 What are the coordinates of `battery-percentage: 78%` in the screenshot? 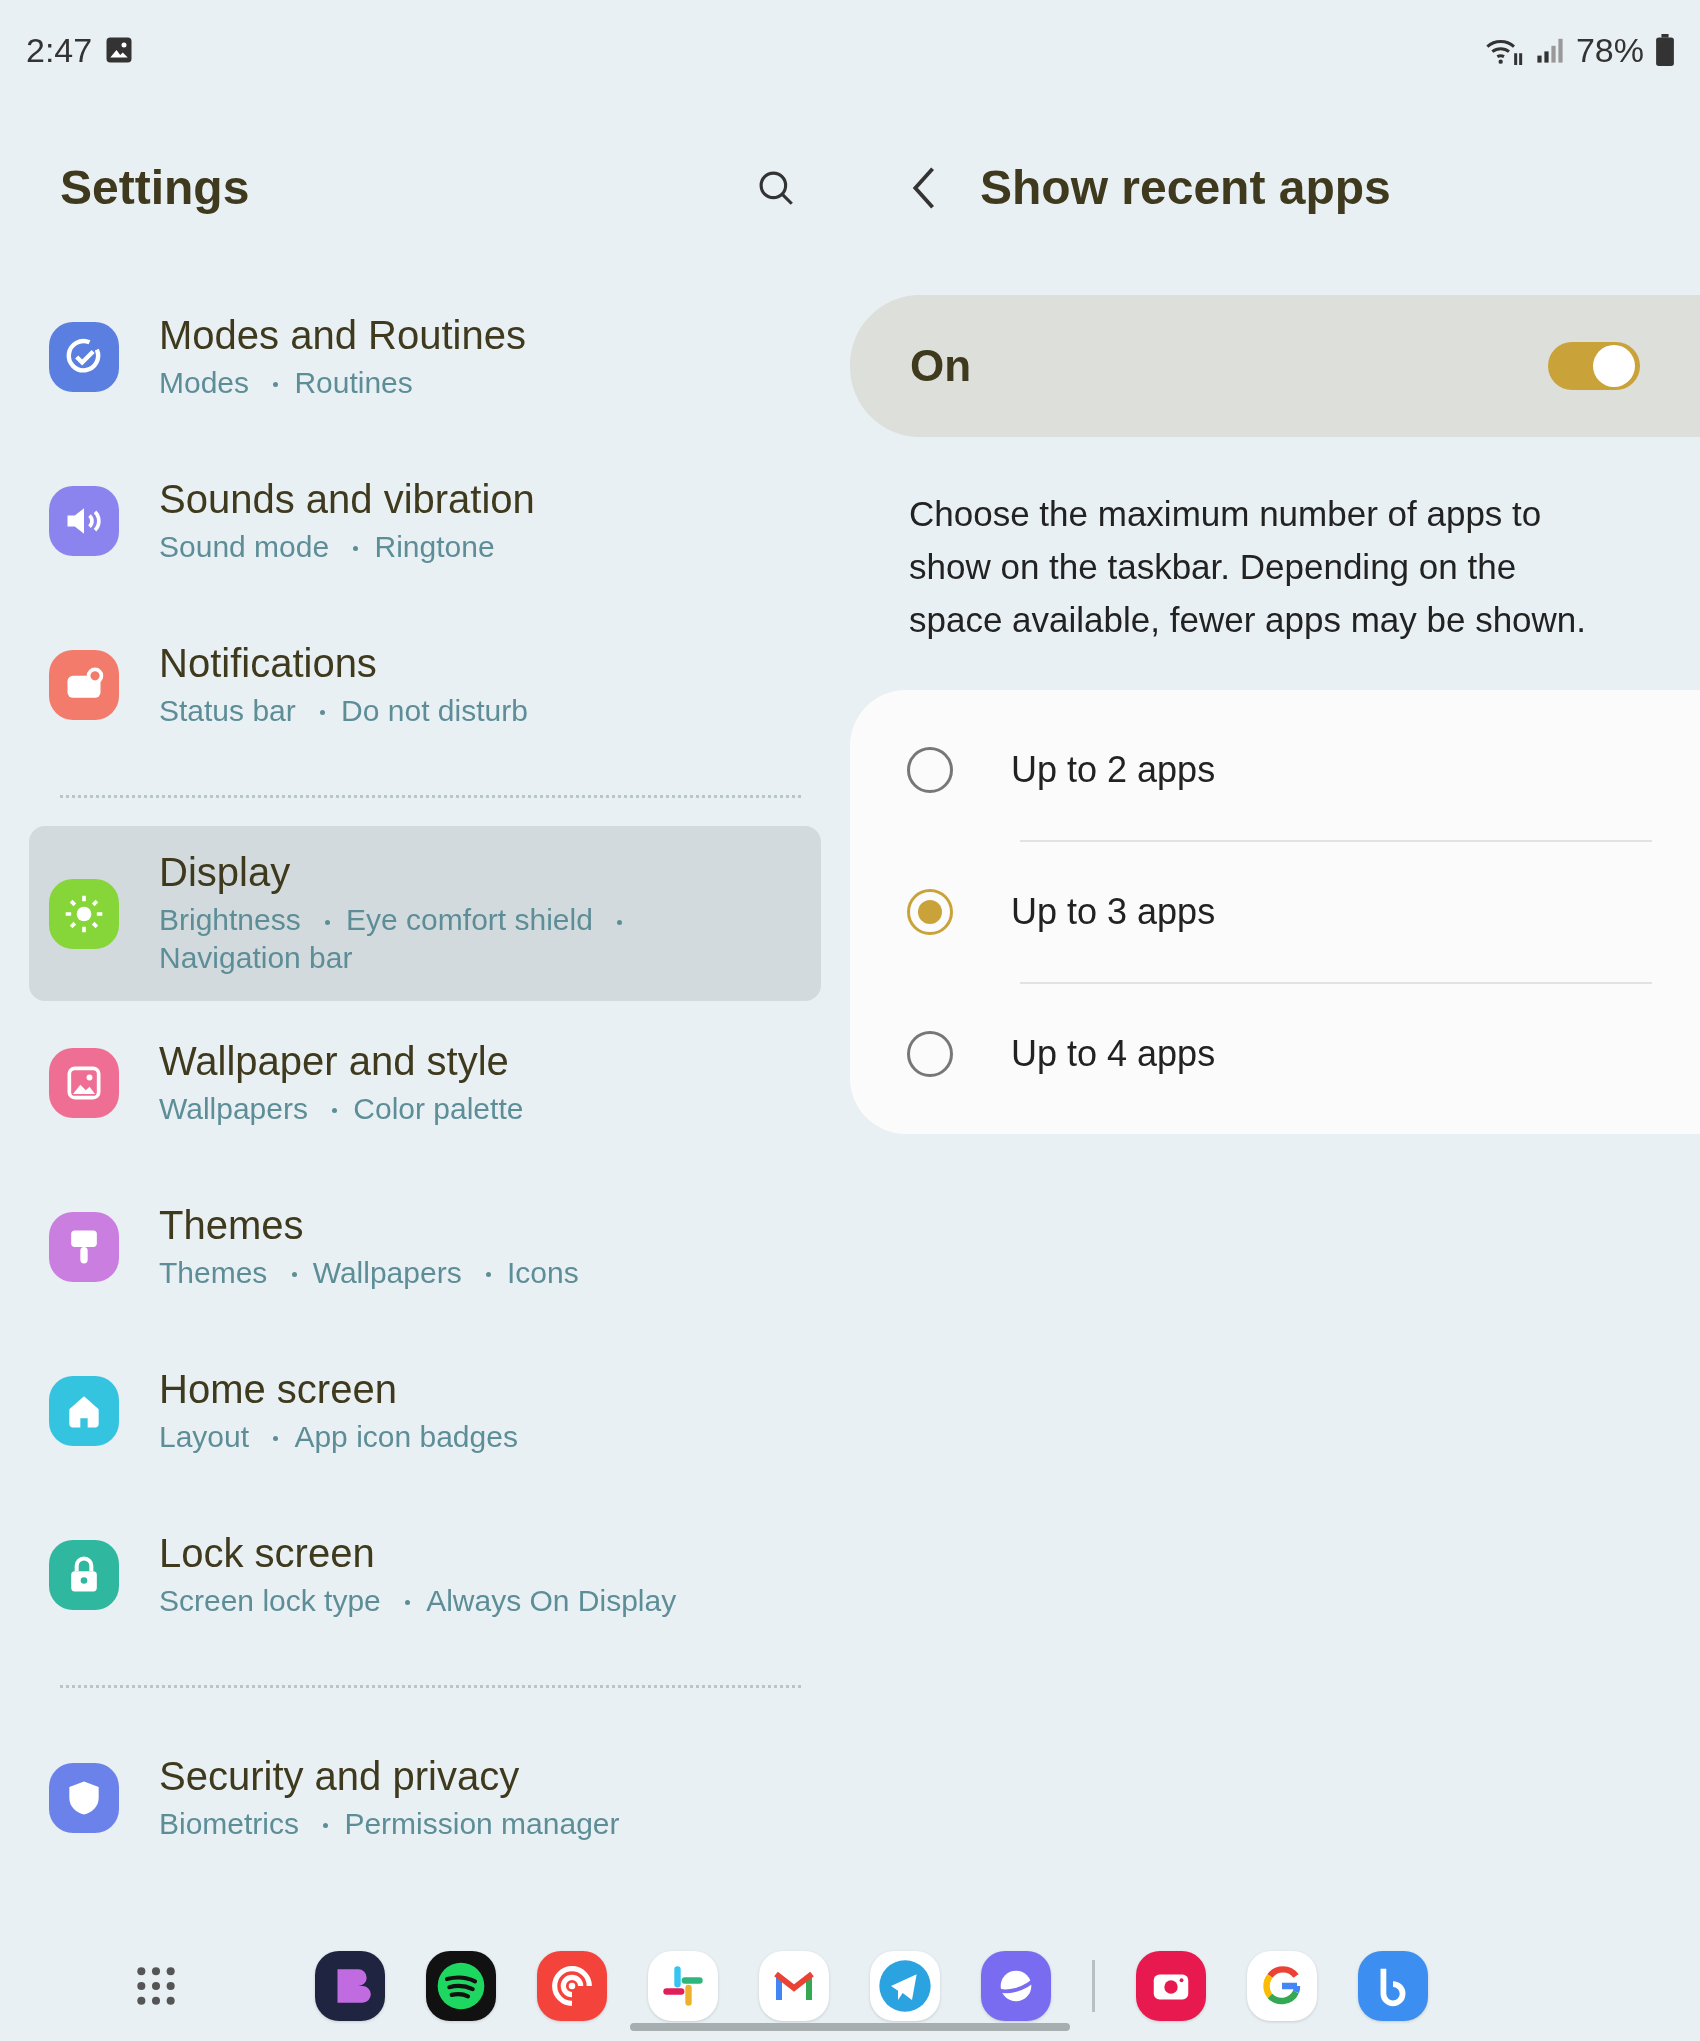 It's located at (1609, 50).